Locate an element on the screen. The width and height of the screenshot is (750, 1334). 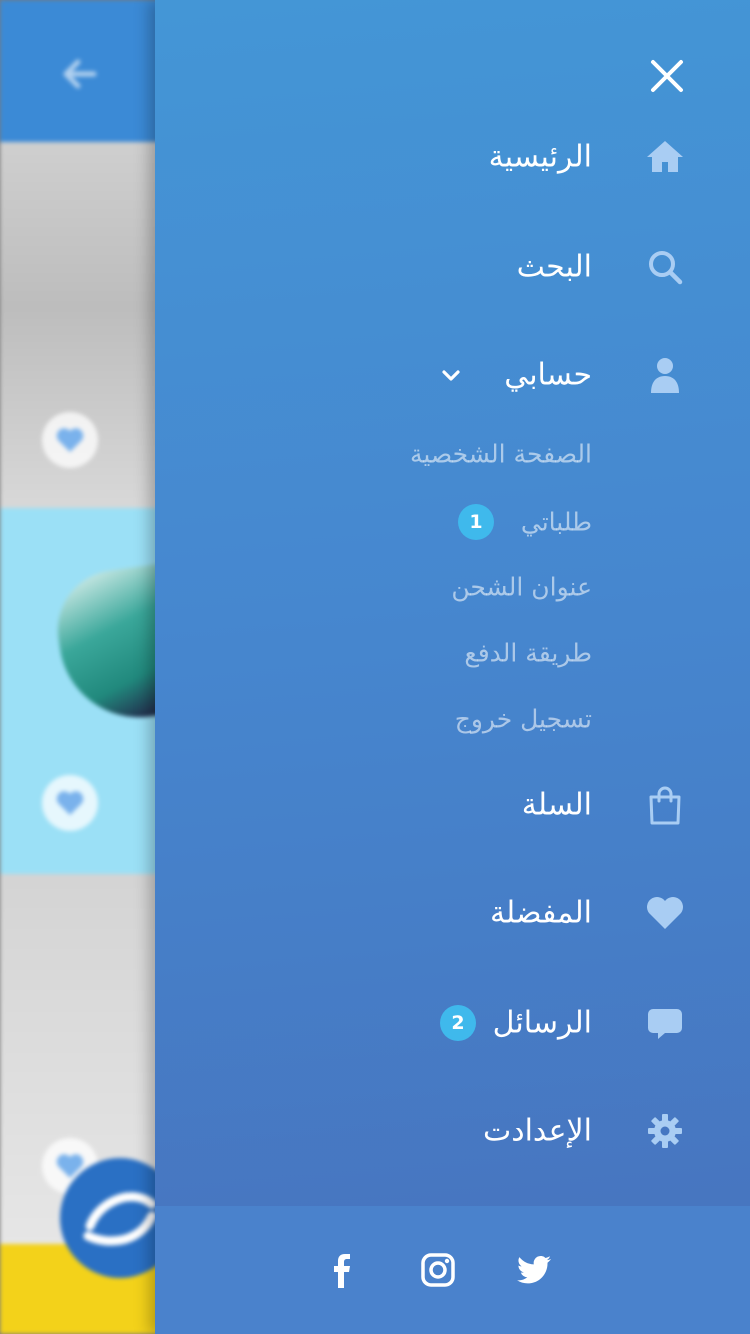
menu-item-settings: الإعدادت is located at coordinates (452, 1131).